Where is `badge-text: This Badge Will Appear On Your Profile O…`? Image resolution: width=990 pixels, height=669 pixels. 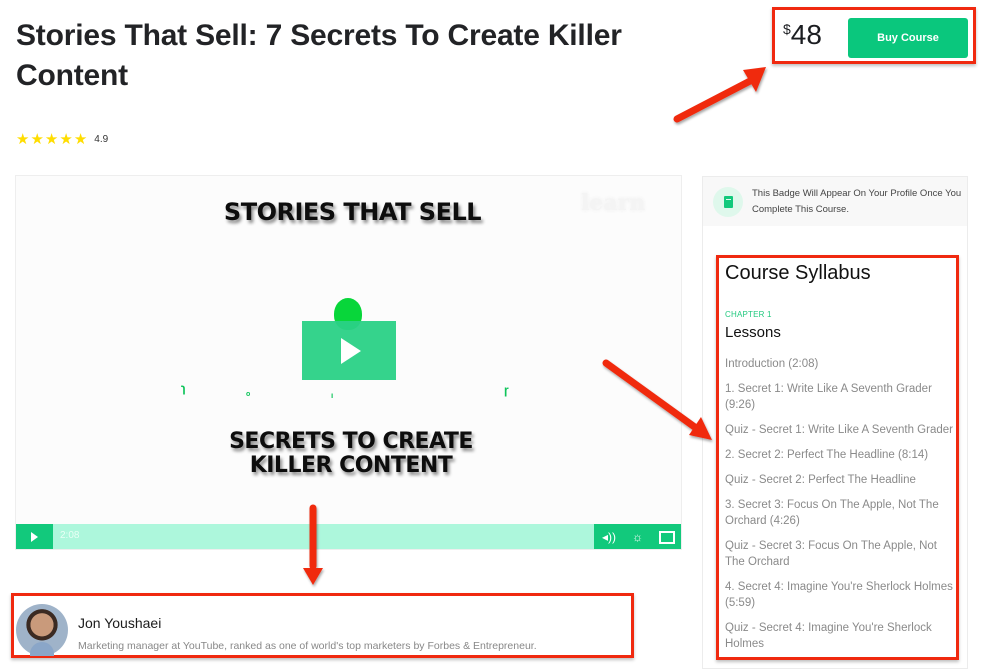 badge-text: This Badge Will Appear On Your Profile O… is located at coordinates (857, 201).